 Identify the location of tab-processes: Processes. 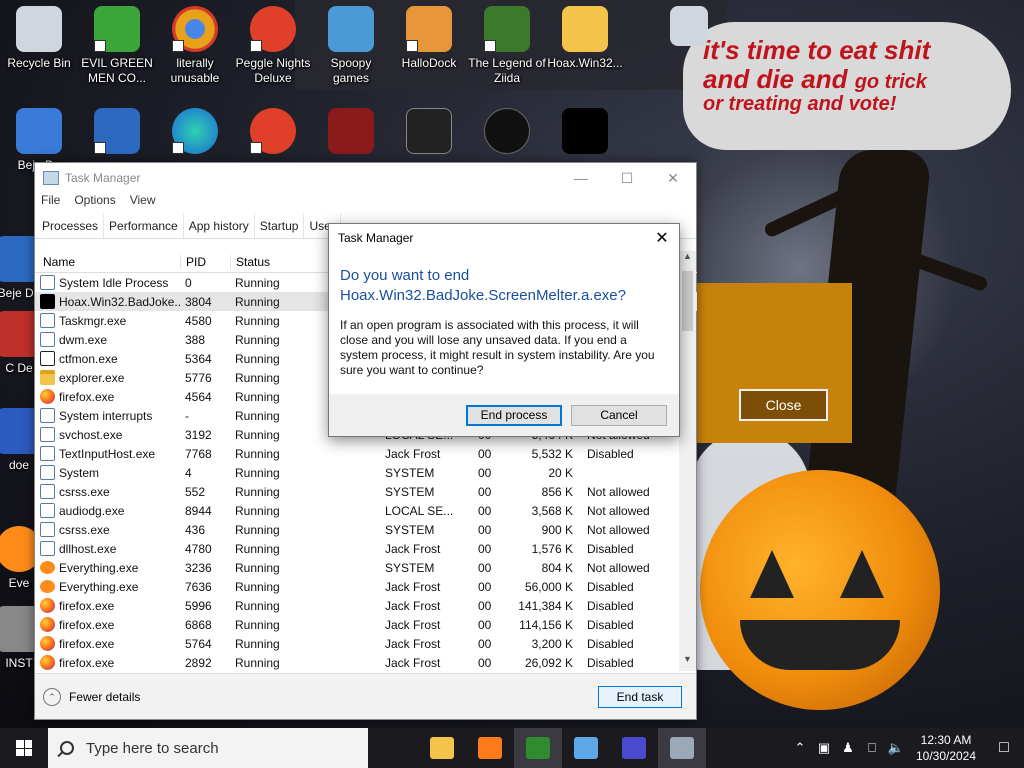
(71, 225).